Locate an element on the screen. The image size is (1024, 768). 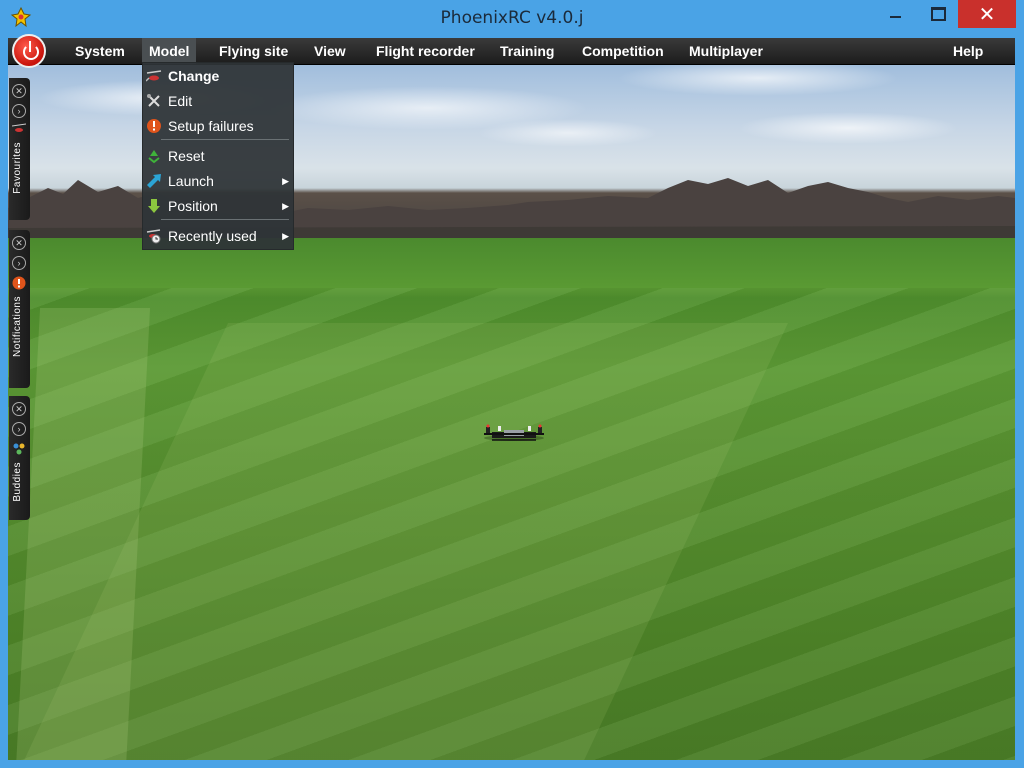
window-title: PhoenixRC v4.0.j is located at coordinates (512, 18).